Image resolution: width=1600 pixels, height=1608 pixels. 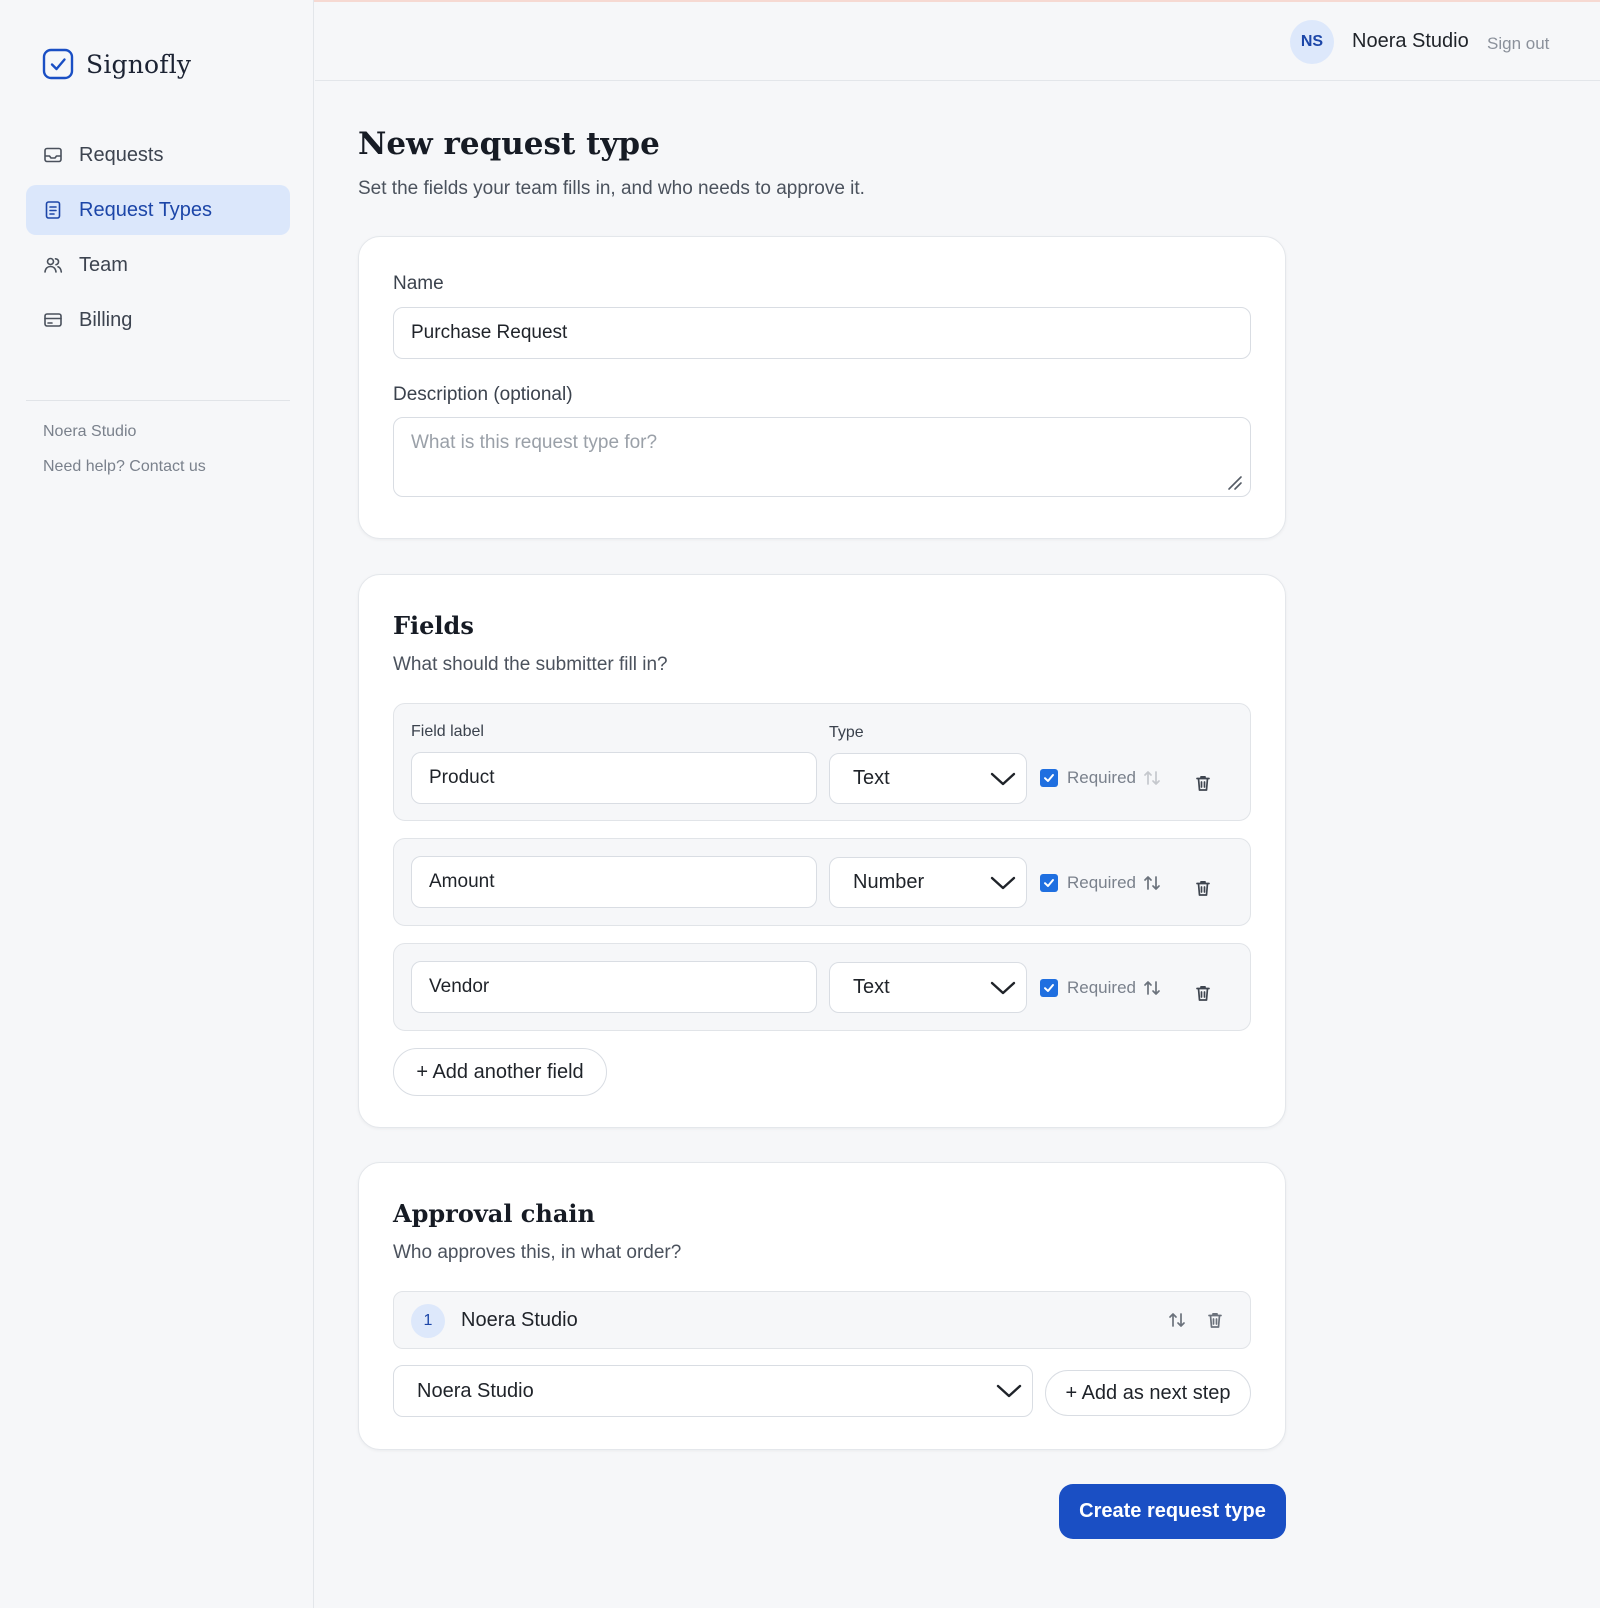 I want to click on details-card: Name Description (optional), so click(x=822, y=387).